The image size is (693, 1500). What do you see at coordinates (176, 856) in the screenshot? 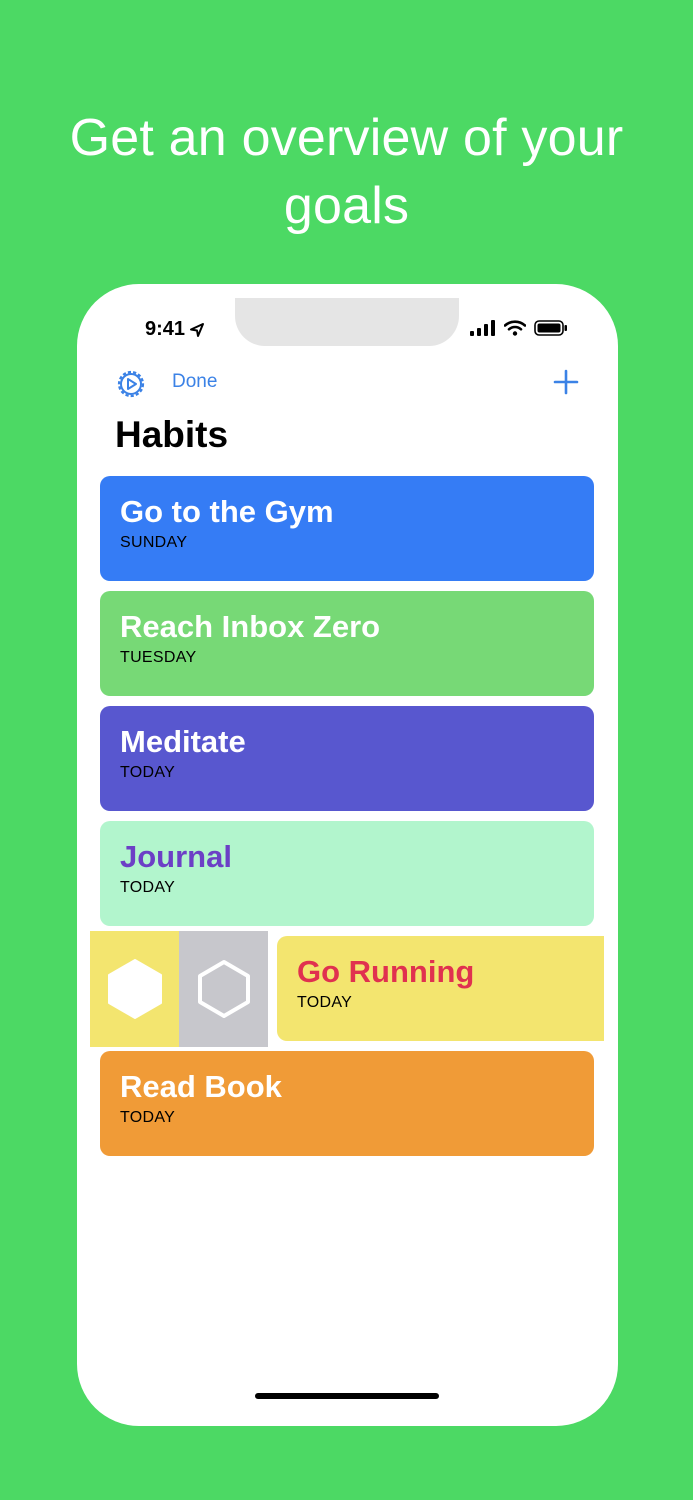
I see `habit-name: Journal` at bounding box center [176, 856].